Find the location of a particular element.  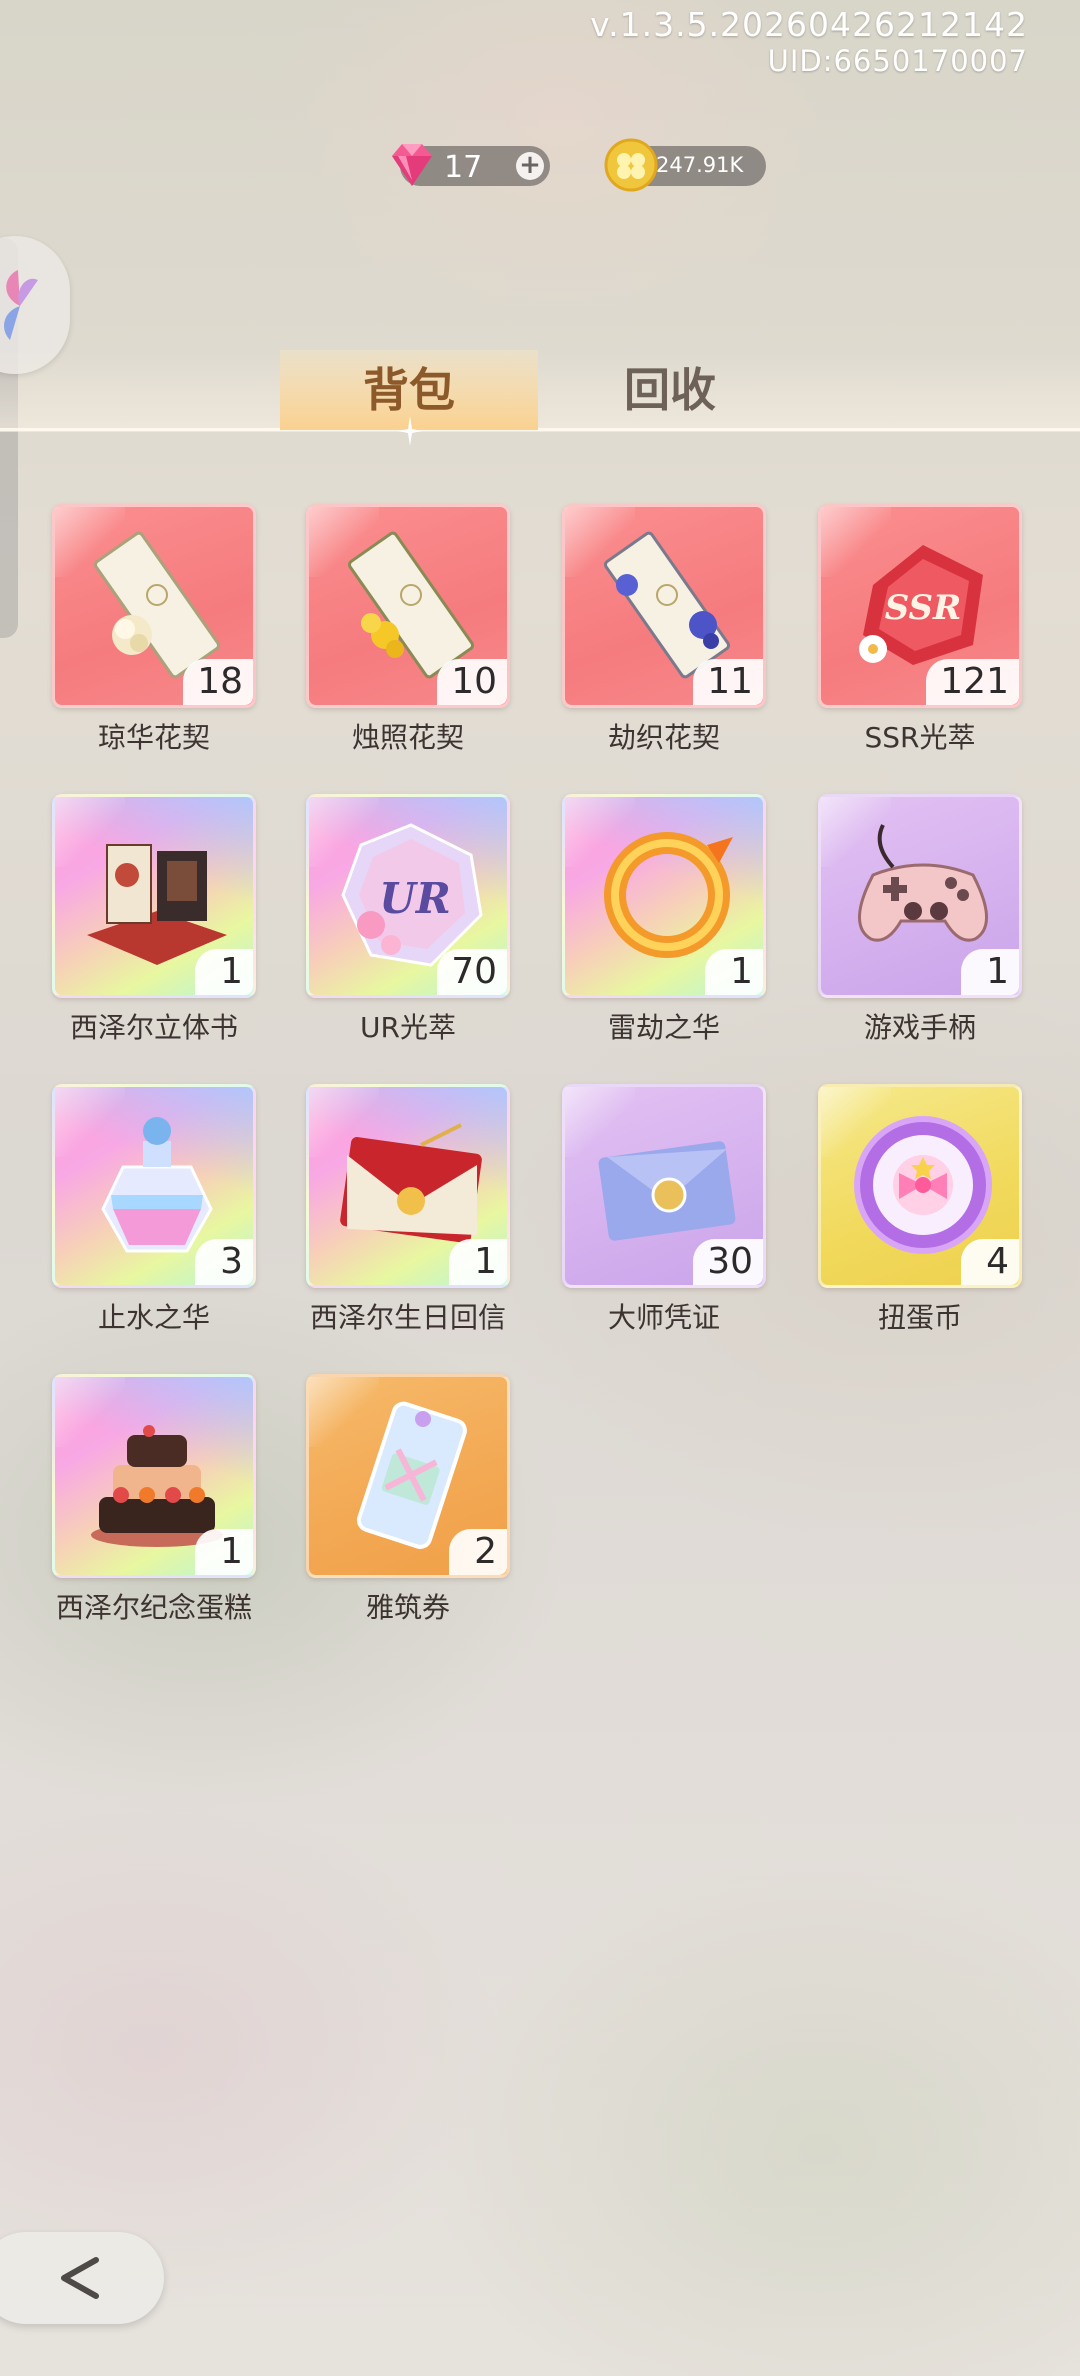

inventory-item: 10 烛照花契 is located at coordinates (408, 631).